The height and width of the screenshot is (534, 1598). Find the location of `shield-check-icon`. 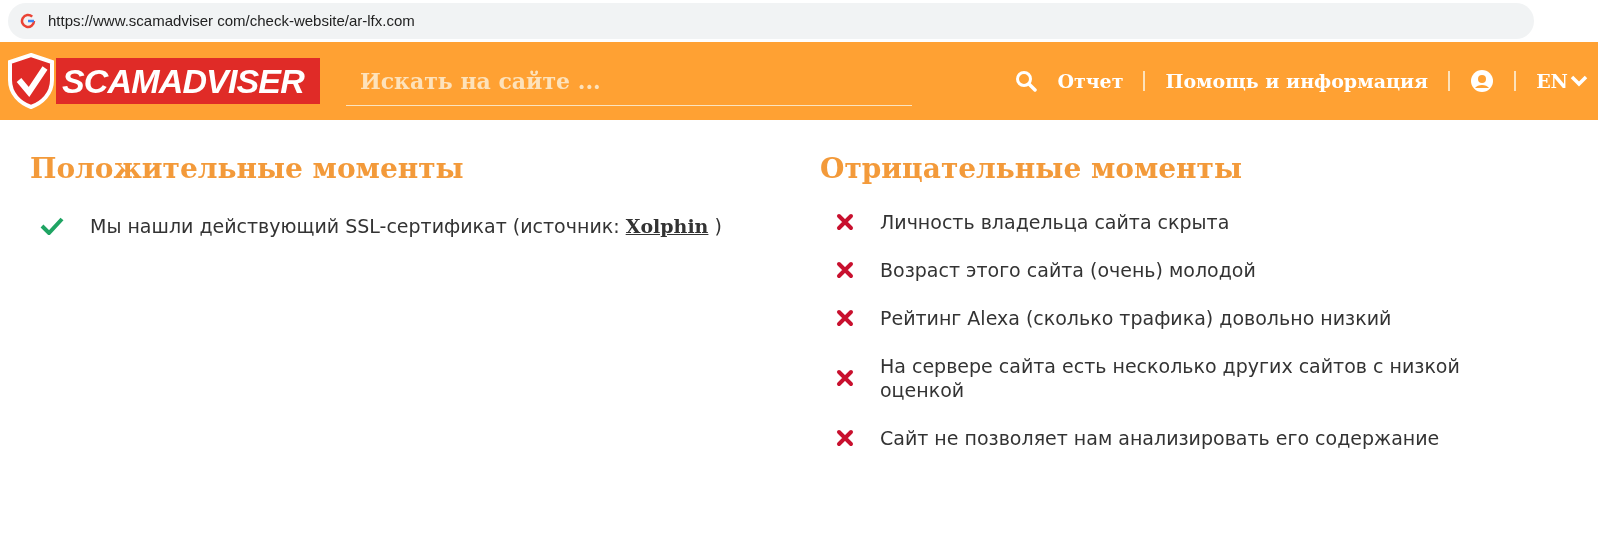

shield-check-icon is located at coordinates (31, 81).